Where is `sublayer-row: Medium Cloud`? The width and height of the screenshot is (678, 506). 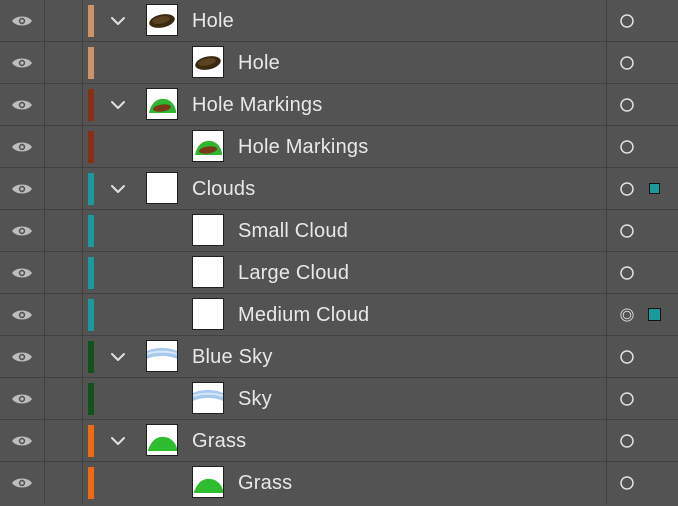 sublayer-row: Medium Cloud is located at coordinates (339, 315).